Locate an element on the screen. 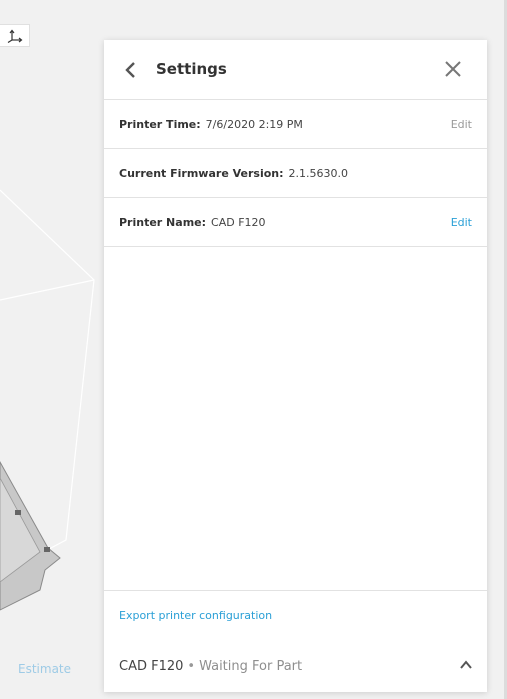 The image size is (507, 699). chevron-left-icon is located at coordinates (130, 70).